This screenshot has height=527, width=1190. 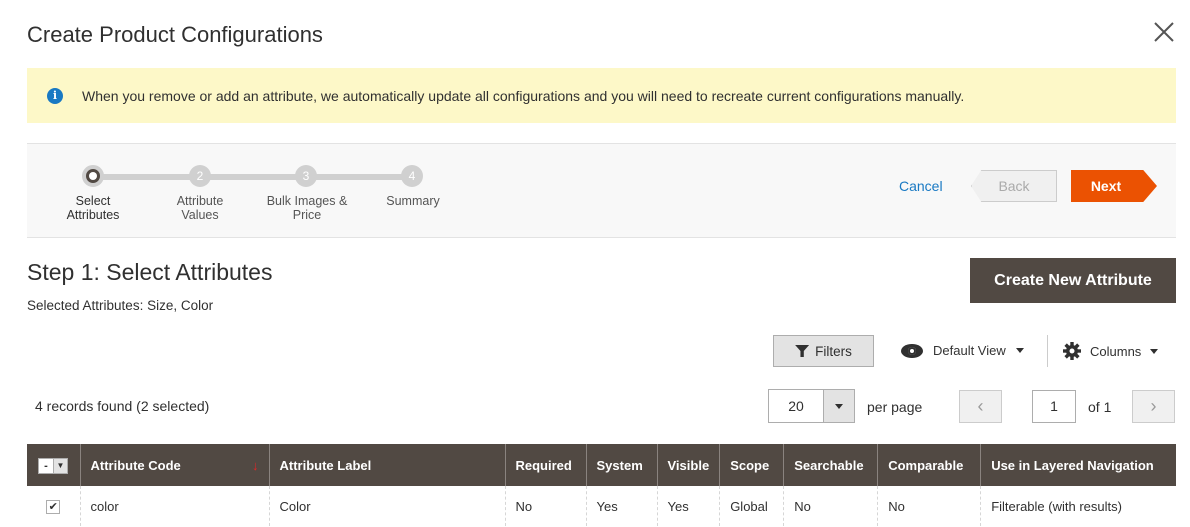 What do you see at coordinates (253, 177) in the screenshot?
I see `steps-track` at bounding box center [253, 177].